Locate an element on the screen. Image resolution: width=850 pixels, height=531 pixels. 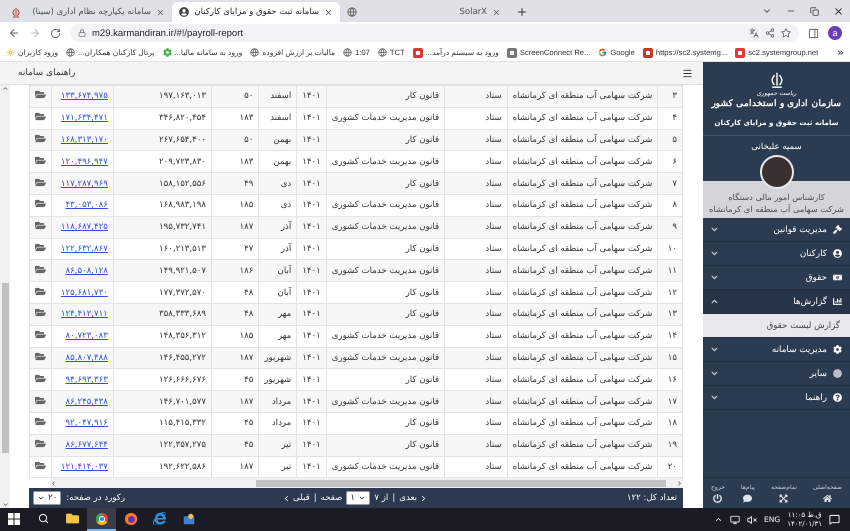
firefox-icon is located at coordinates (131, 519).